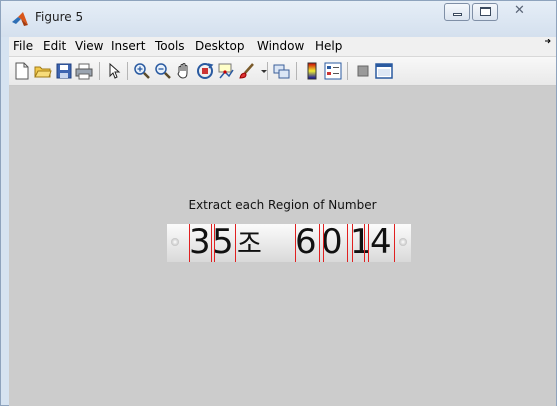 The width and height of the screenshot is (557, 406). Describe the element at coordinates (381, 243) in the screenshot. I see `plate-digit: 4` at that location.